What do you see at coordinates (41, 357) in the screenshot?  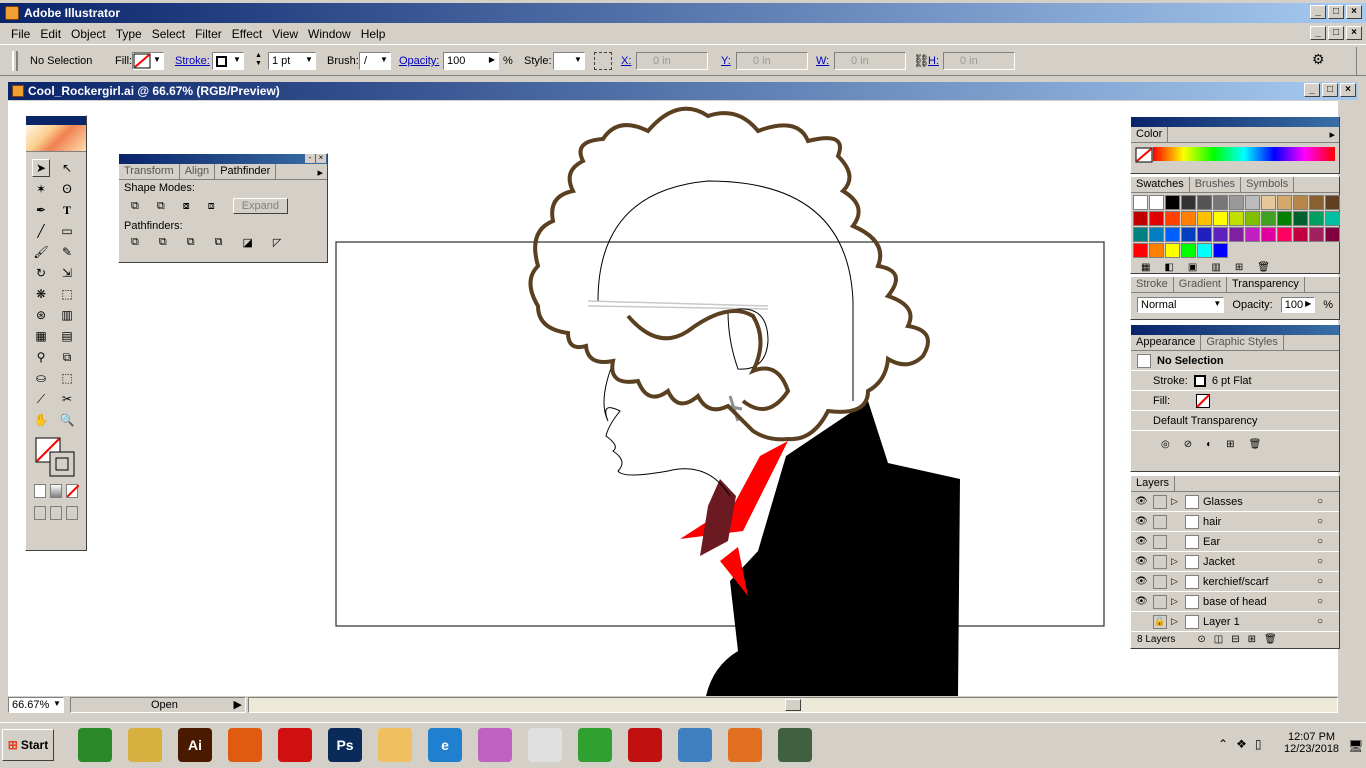 I see `eyedropper-icon: ⚲` at bounding box center [41, 357].